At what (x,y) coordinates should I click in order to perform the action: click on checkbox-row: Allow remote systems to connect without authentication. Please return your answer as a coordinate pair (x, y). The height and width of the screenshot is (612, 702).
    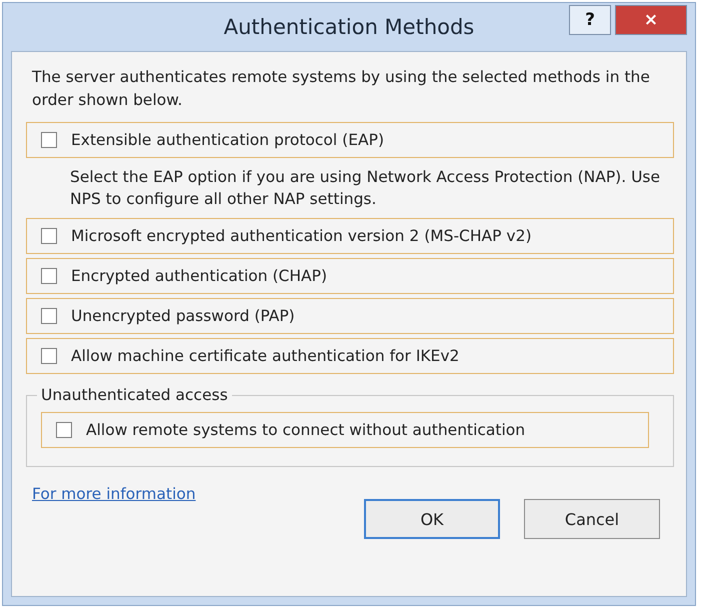
    Looking at the image, I should click on (345, 430).